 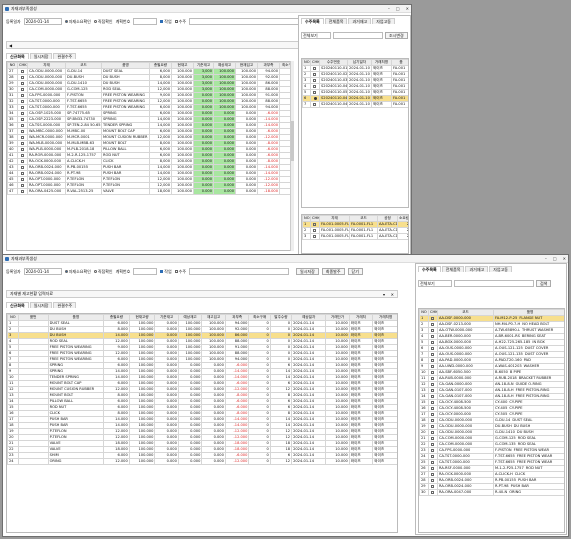 I want to click on table-cell: WA-MLB-0000-000, so click(x=46, y=143).